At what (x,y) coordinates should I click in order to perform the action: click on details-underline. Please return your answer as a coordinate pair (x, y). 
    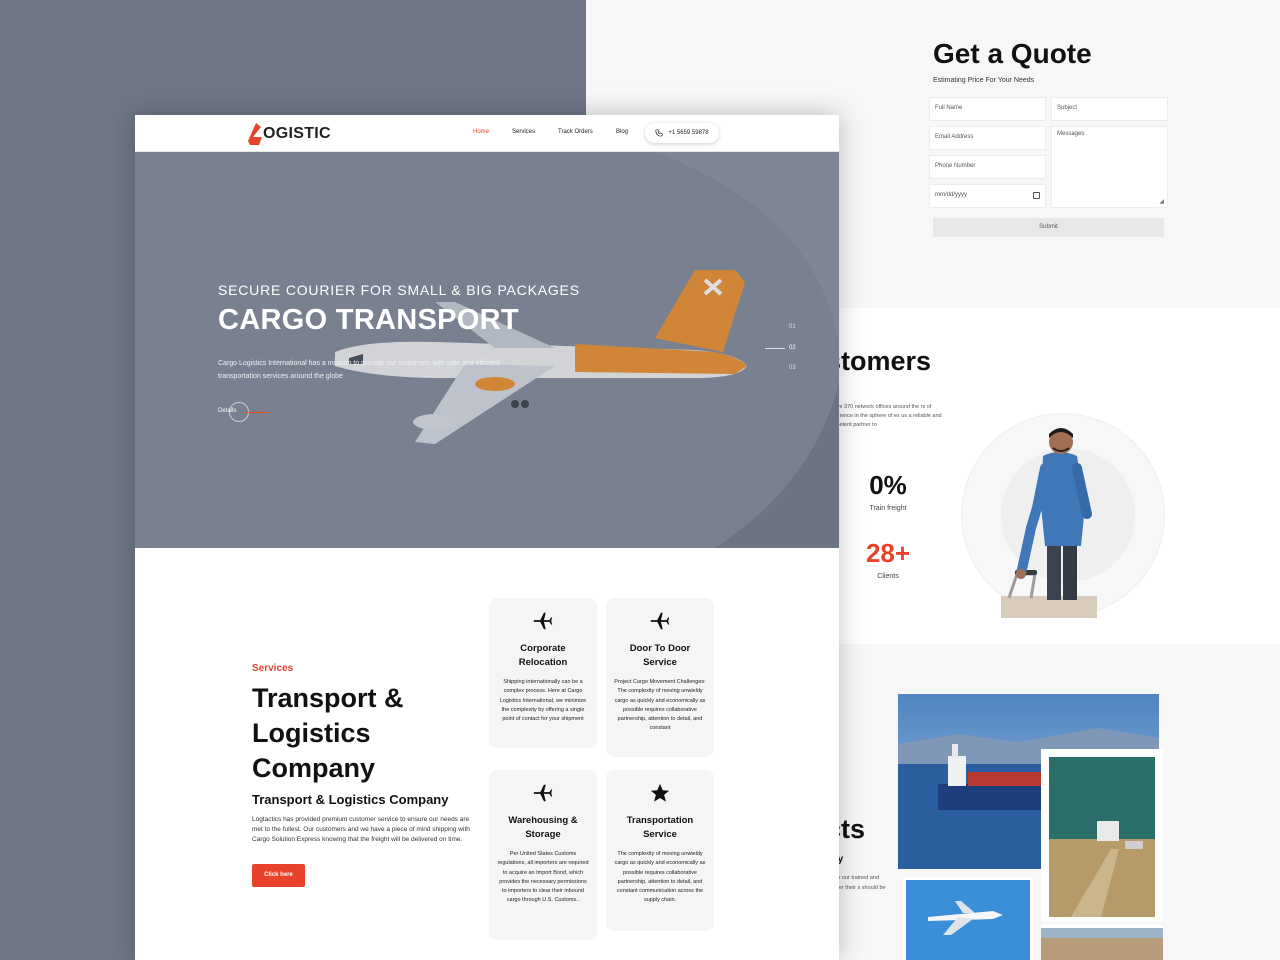
    Looking at the image, I should click on (257, 412).